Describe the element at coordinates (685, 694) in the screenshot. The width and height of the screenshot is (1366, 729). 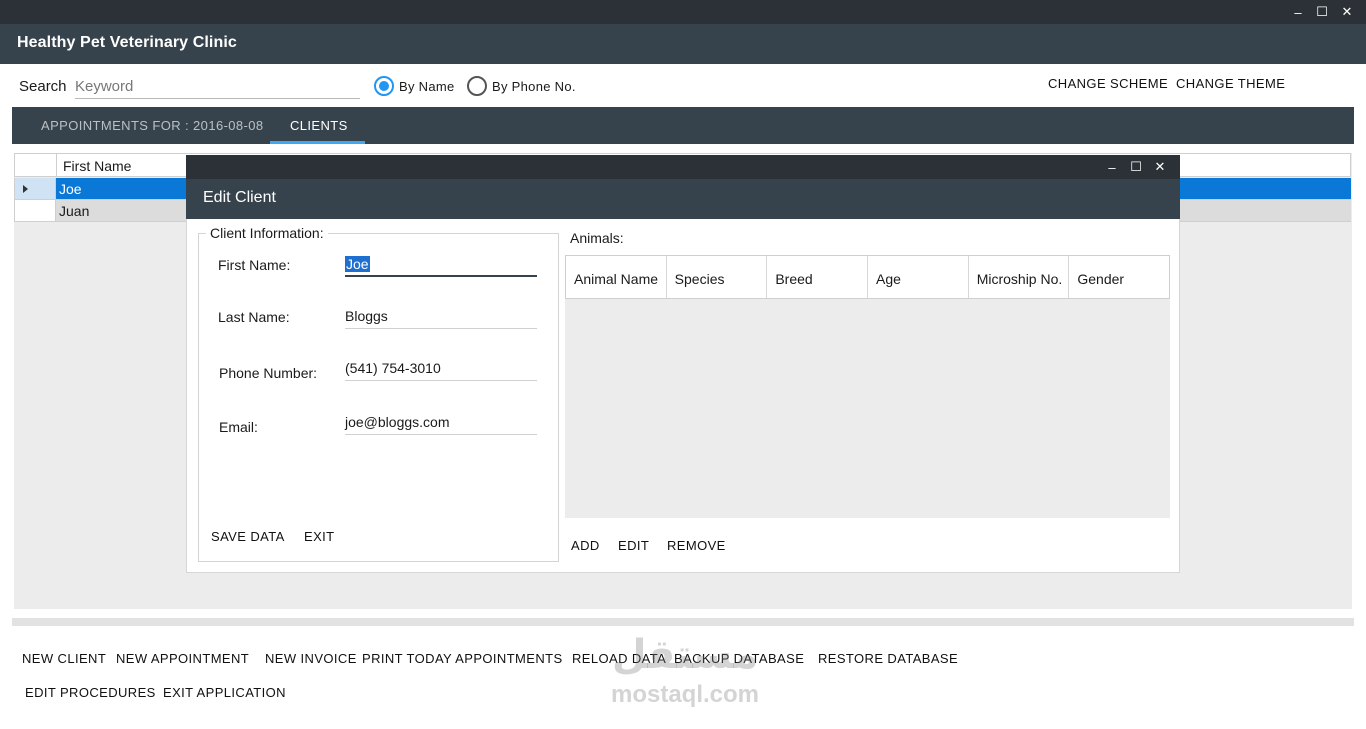
I see `watermark-latin: mostaql.com` at that location.